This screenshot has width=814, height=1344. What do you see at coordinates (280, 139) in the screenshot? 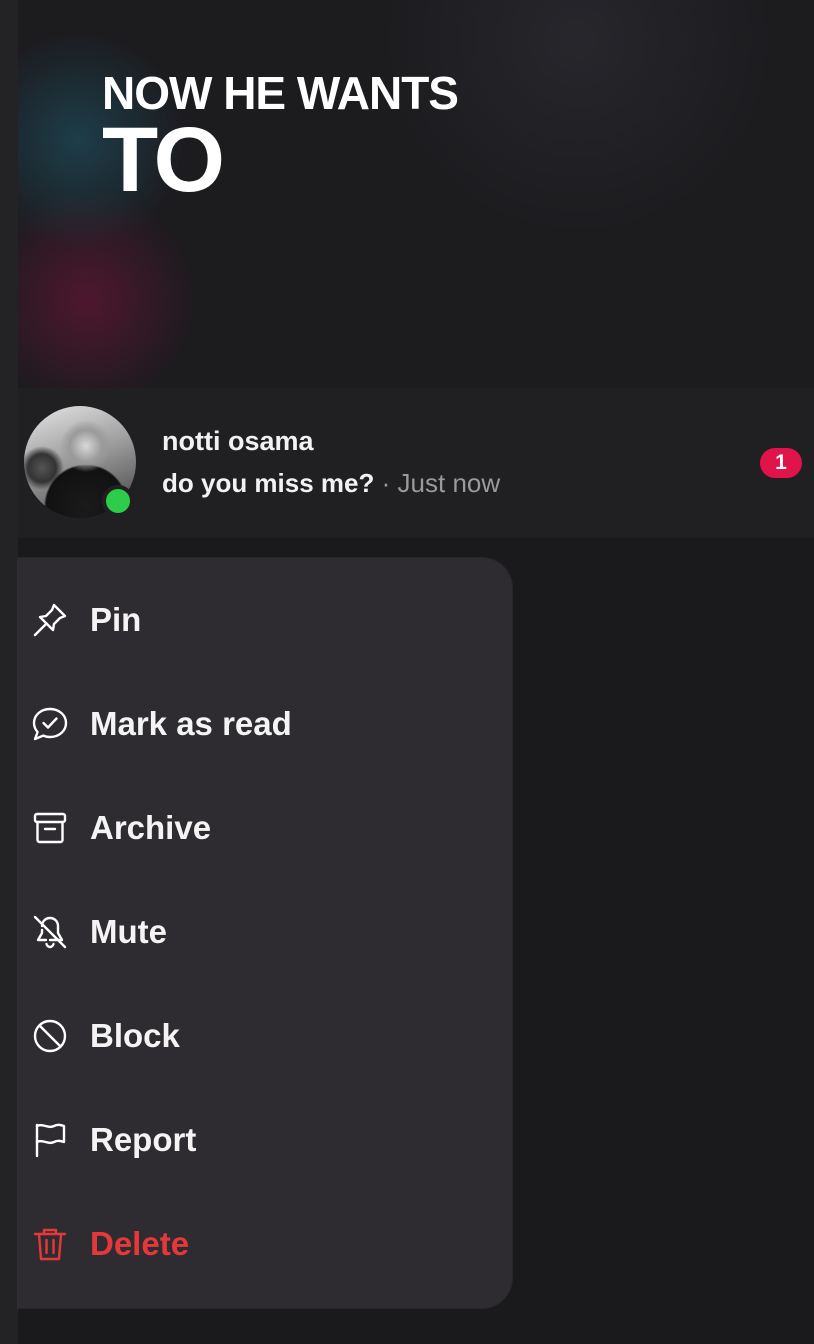
I see `video-caption: NOW HE WANTS TO` at bounding box center [280, 139].